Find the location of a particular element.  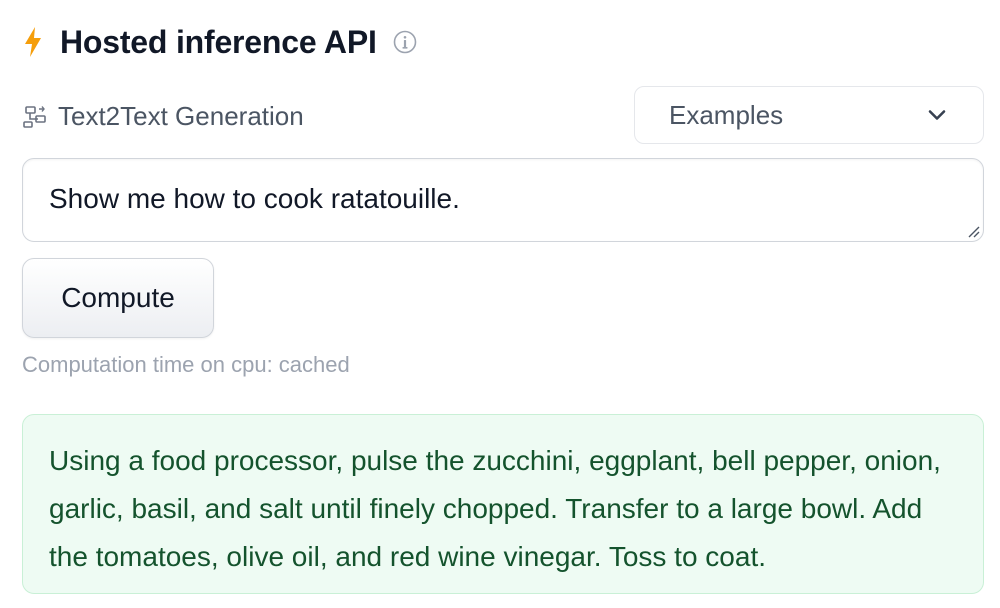

compute-button: Compute is located at coordinates (118, 298).